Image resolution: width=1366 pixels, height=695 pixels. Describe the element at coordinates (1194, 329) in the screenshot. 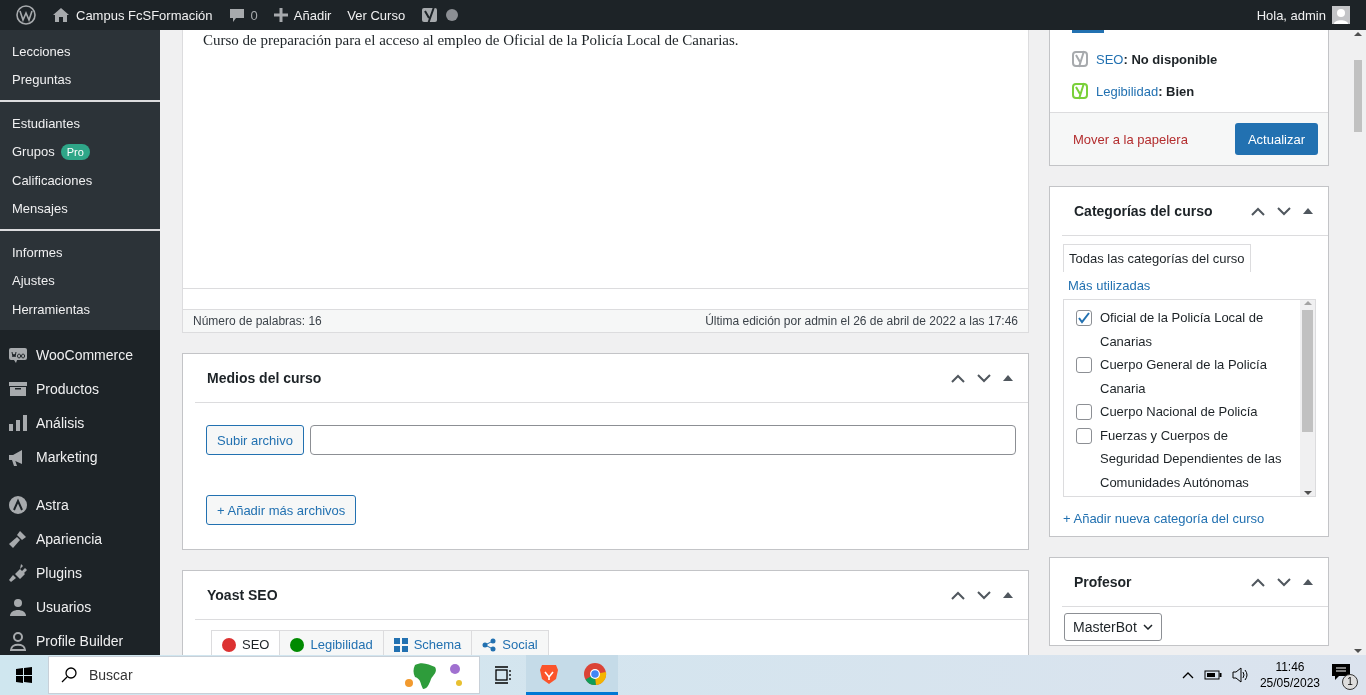

I see `category-label: Oficial de la Policía Local de Canarias` at that location.